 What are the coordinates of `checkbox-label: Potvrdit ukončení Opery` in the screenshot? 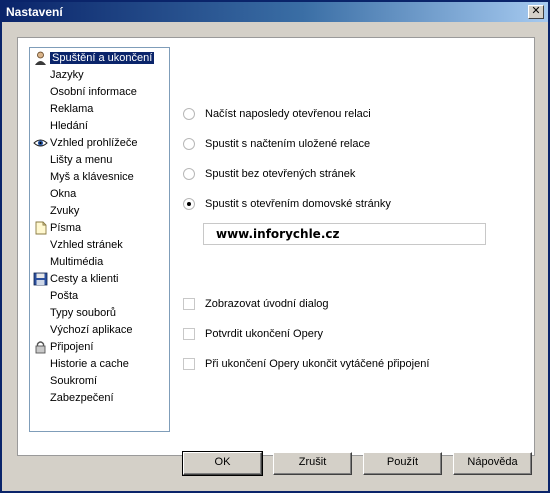 It's located at (264, 334).